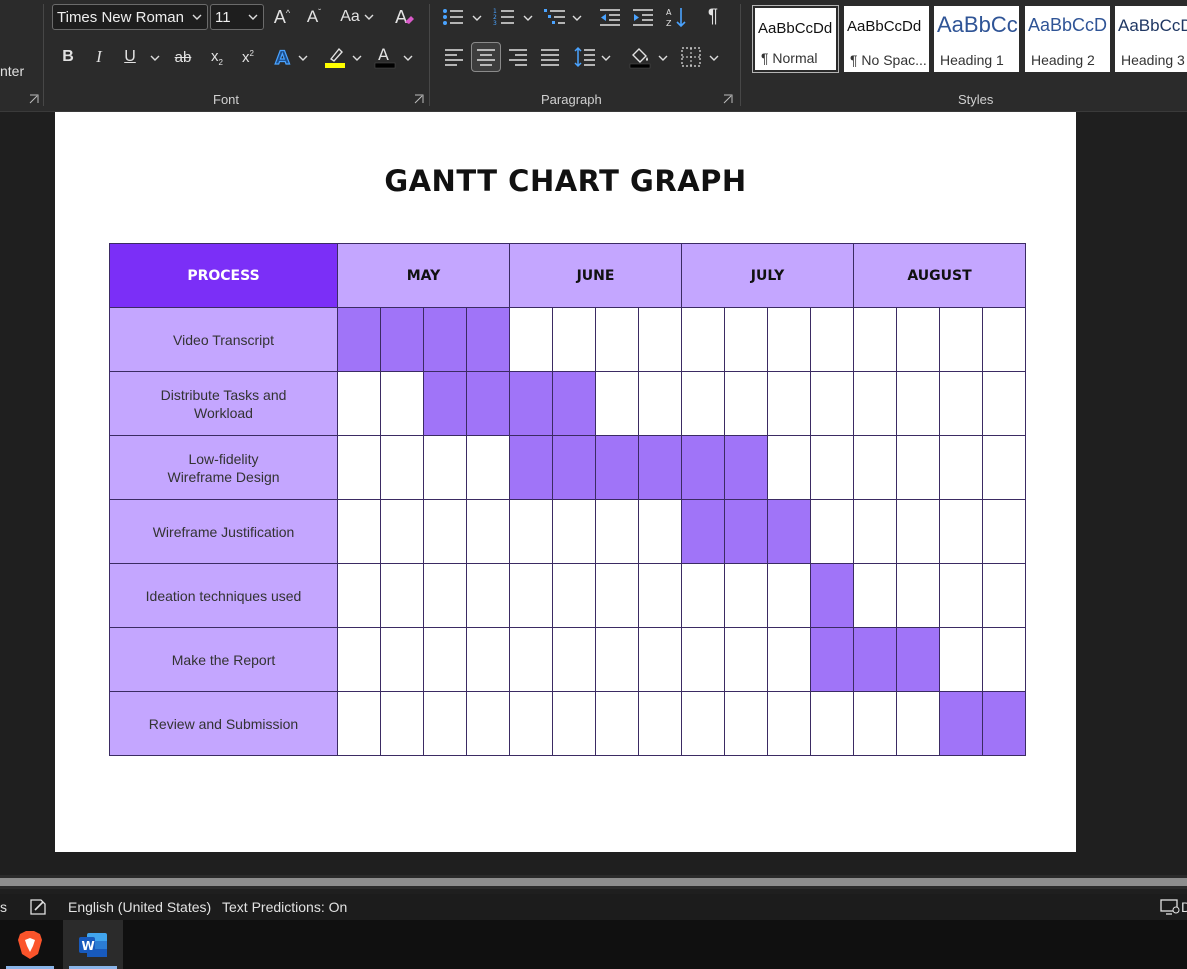  What do you see at coordinates (183, 57) in the screenshot?
I see `strikethrough-button: ab` at bounding box center [183, 57].